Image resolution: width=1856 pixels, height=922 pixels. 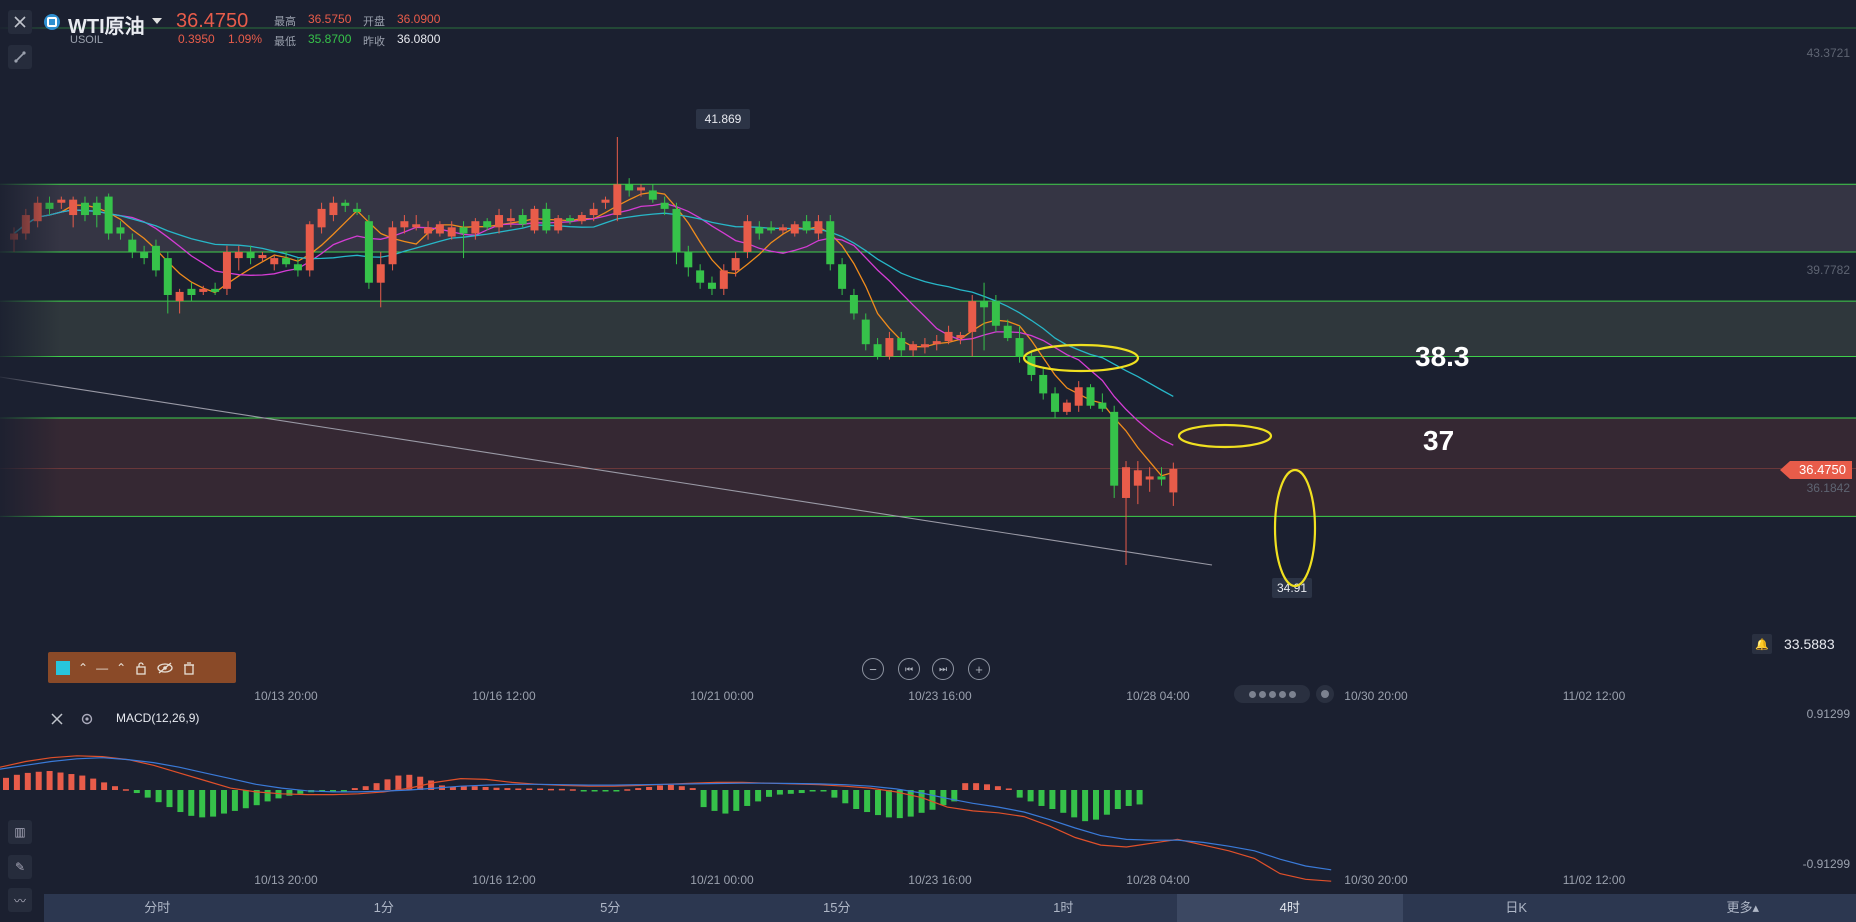 What do you see at coordinates (722, 696) in the screenshot?
I see `time-axis-label: 10/21 00:00` at bounding box center [722, 696].